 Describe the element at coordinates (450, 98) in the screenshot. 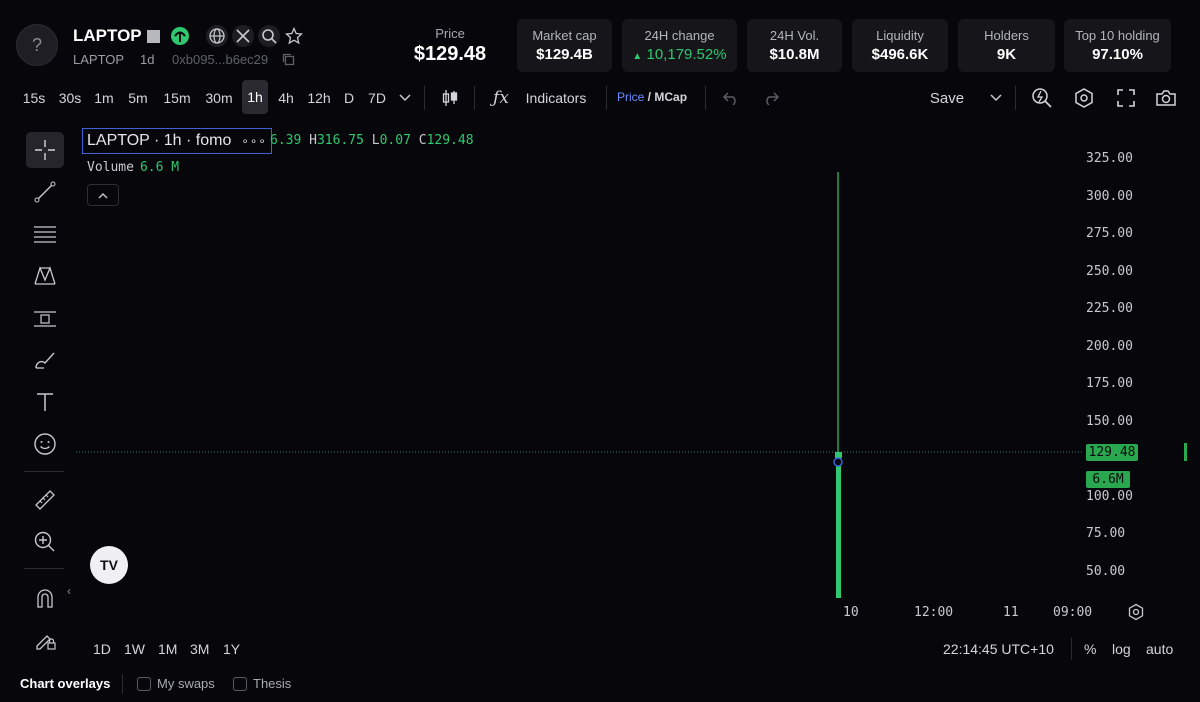

I see `candlestick-icon` at that location.